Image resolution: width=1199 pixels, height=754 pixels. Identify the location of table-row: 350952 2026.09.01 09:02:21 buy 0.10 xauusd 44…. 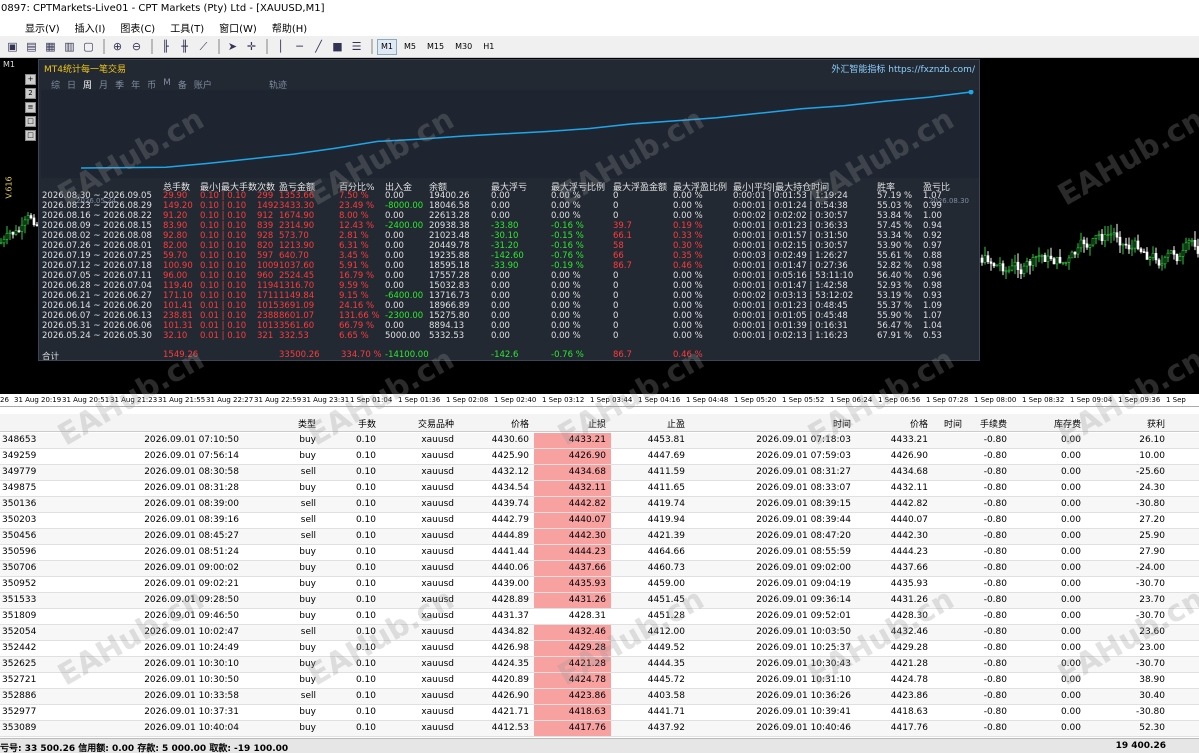
(599, 585).